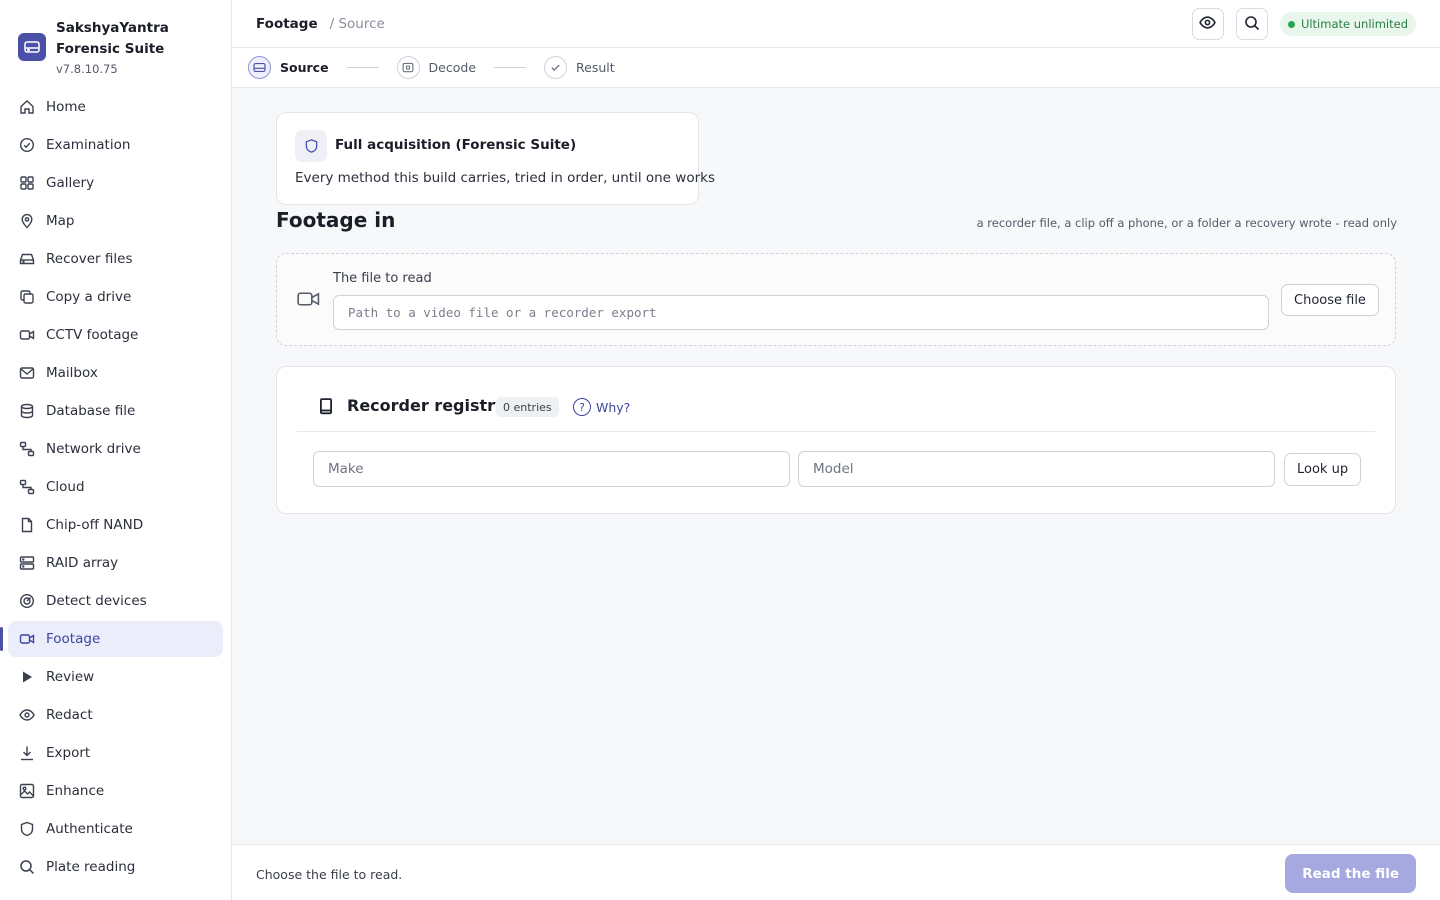 This screenshot has width=1440, height=900. I want to click on sidebar-item-chip-off-nand: Chip-off NAND, so click(115, 525).